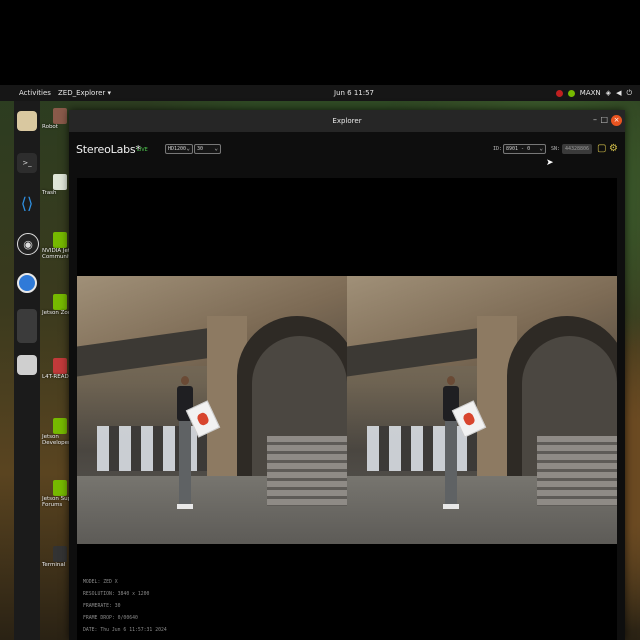 The height and width of the screenshot is (640, 640). Describe the element at coordinates (100, 582) in the screenshot. I see `info-model: MODEL: ZED X` at that location.